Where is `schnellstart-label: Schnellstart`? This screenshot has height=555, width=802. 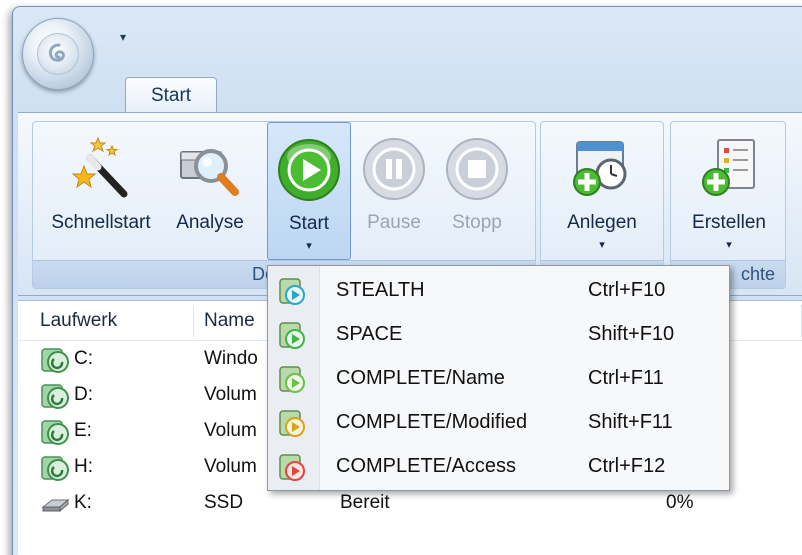
schnellstart-label: Schnellstart is located at coordinates (101, 222).